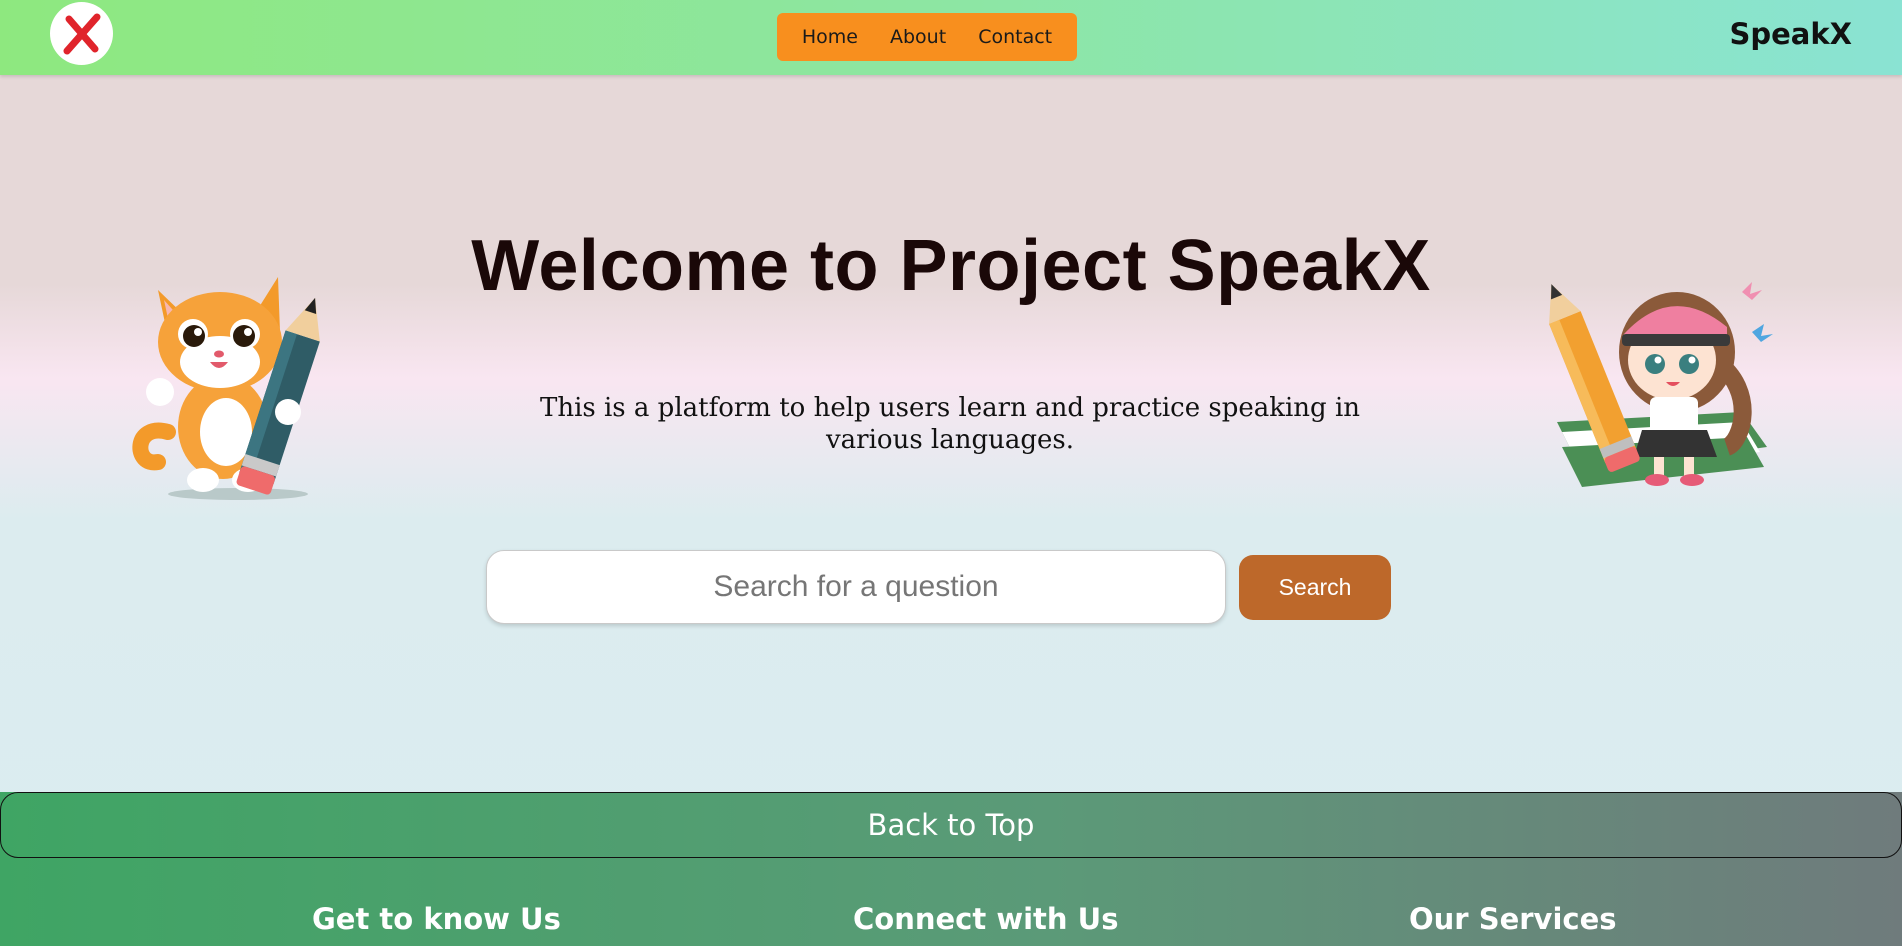 The height and width of the screenshot is (946, 1902). What do you see at coordinates (918, 37) in the screenshot?
I see `nav-about: About` at bounding box center [918, 37].